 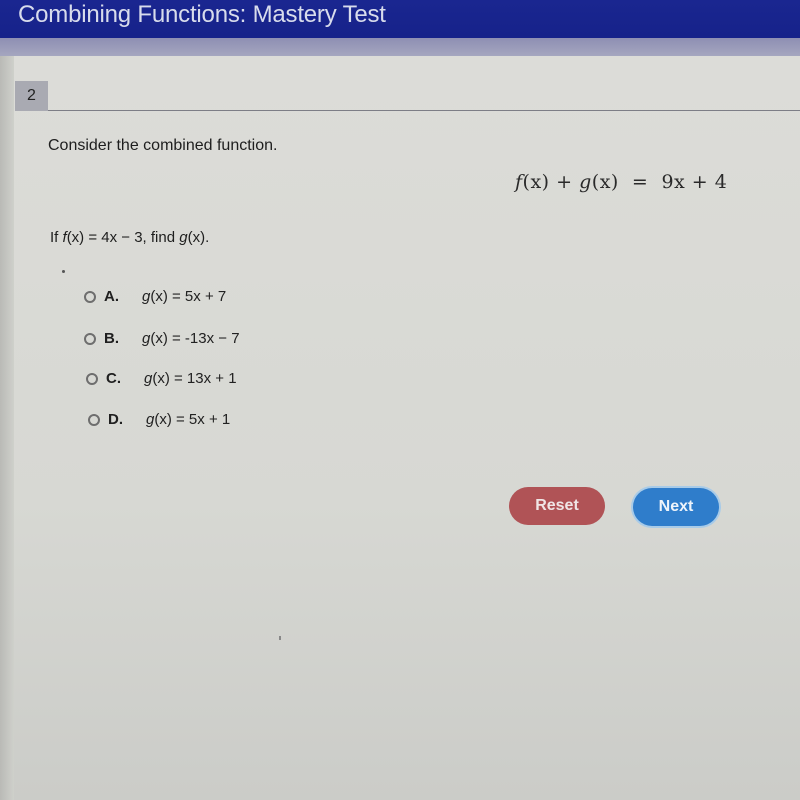 I want to click on equation-rhs: 9x + 4, so click(x=694, y=182).